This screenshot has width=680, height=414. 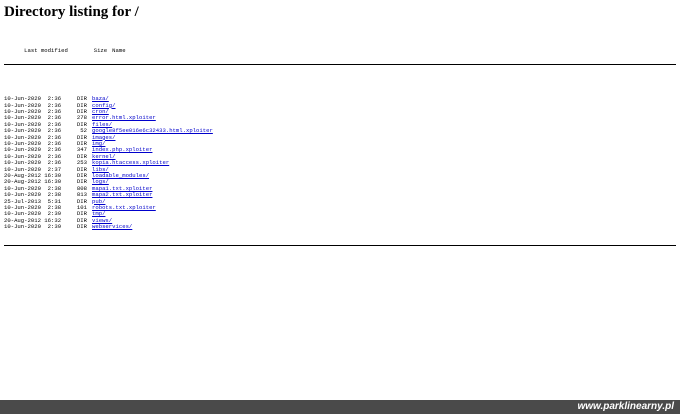 I want to click on listing-header: Last modified Size Name, so click(x=340, y=48).